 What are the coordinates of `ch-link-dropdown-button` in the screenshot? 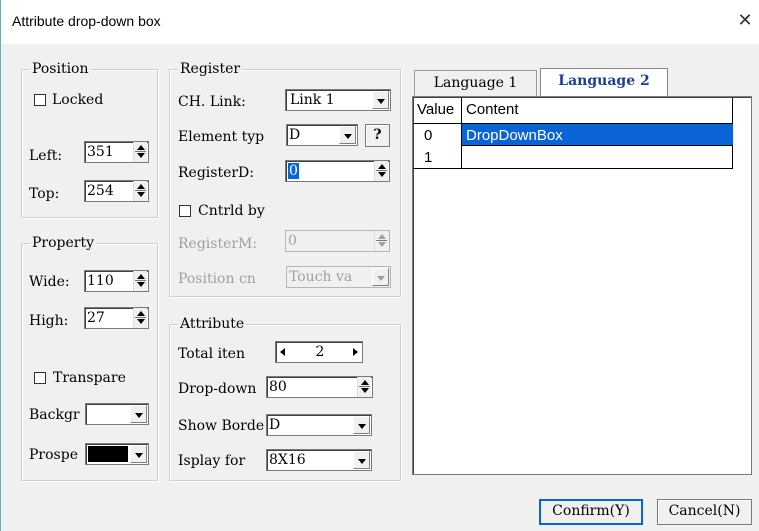 It's located at (380, 100).